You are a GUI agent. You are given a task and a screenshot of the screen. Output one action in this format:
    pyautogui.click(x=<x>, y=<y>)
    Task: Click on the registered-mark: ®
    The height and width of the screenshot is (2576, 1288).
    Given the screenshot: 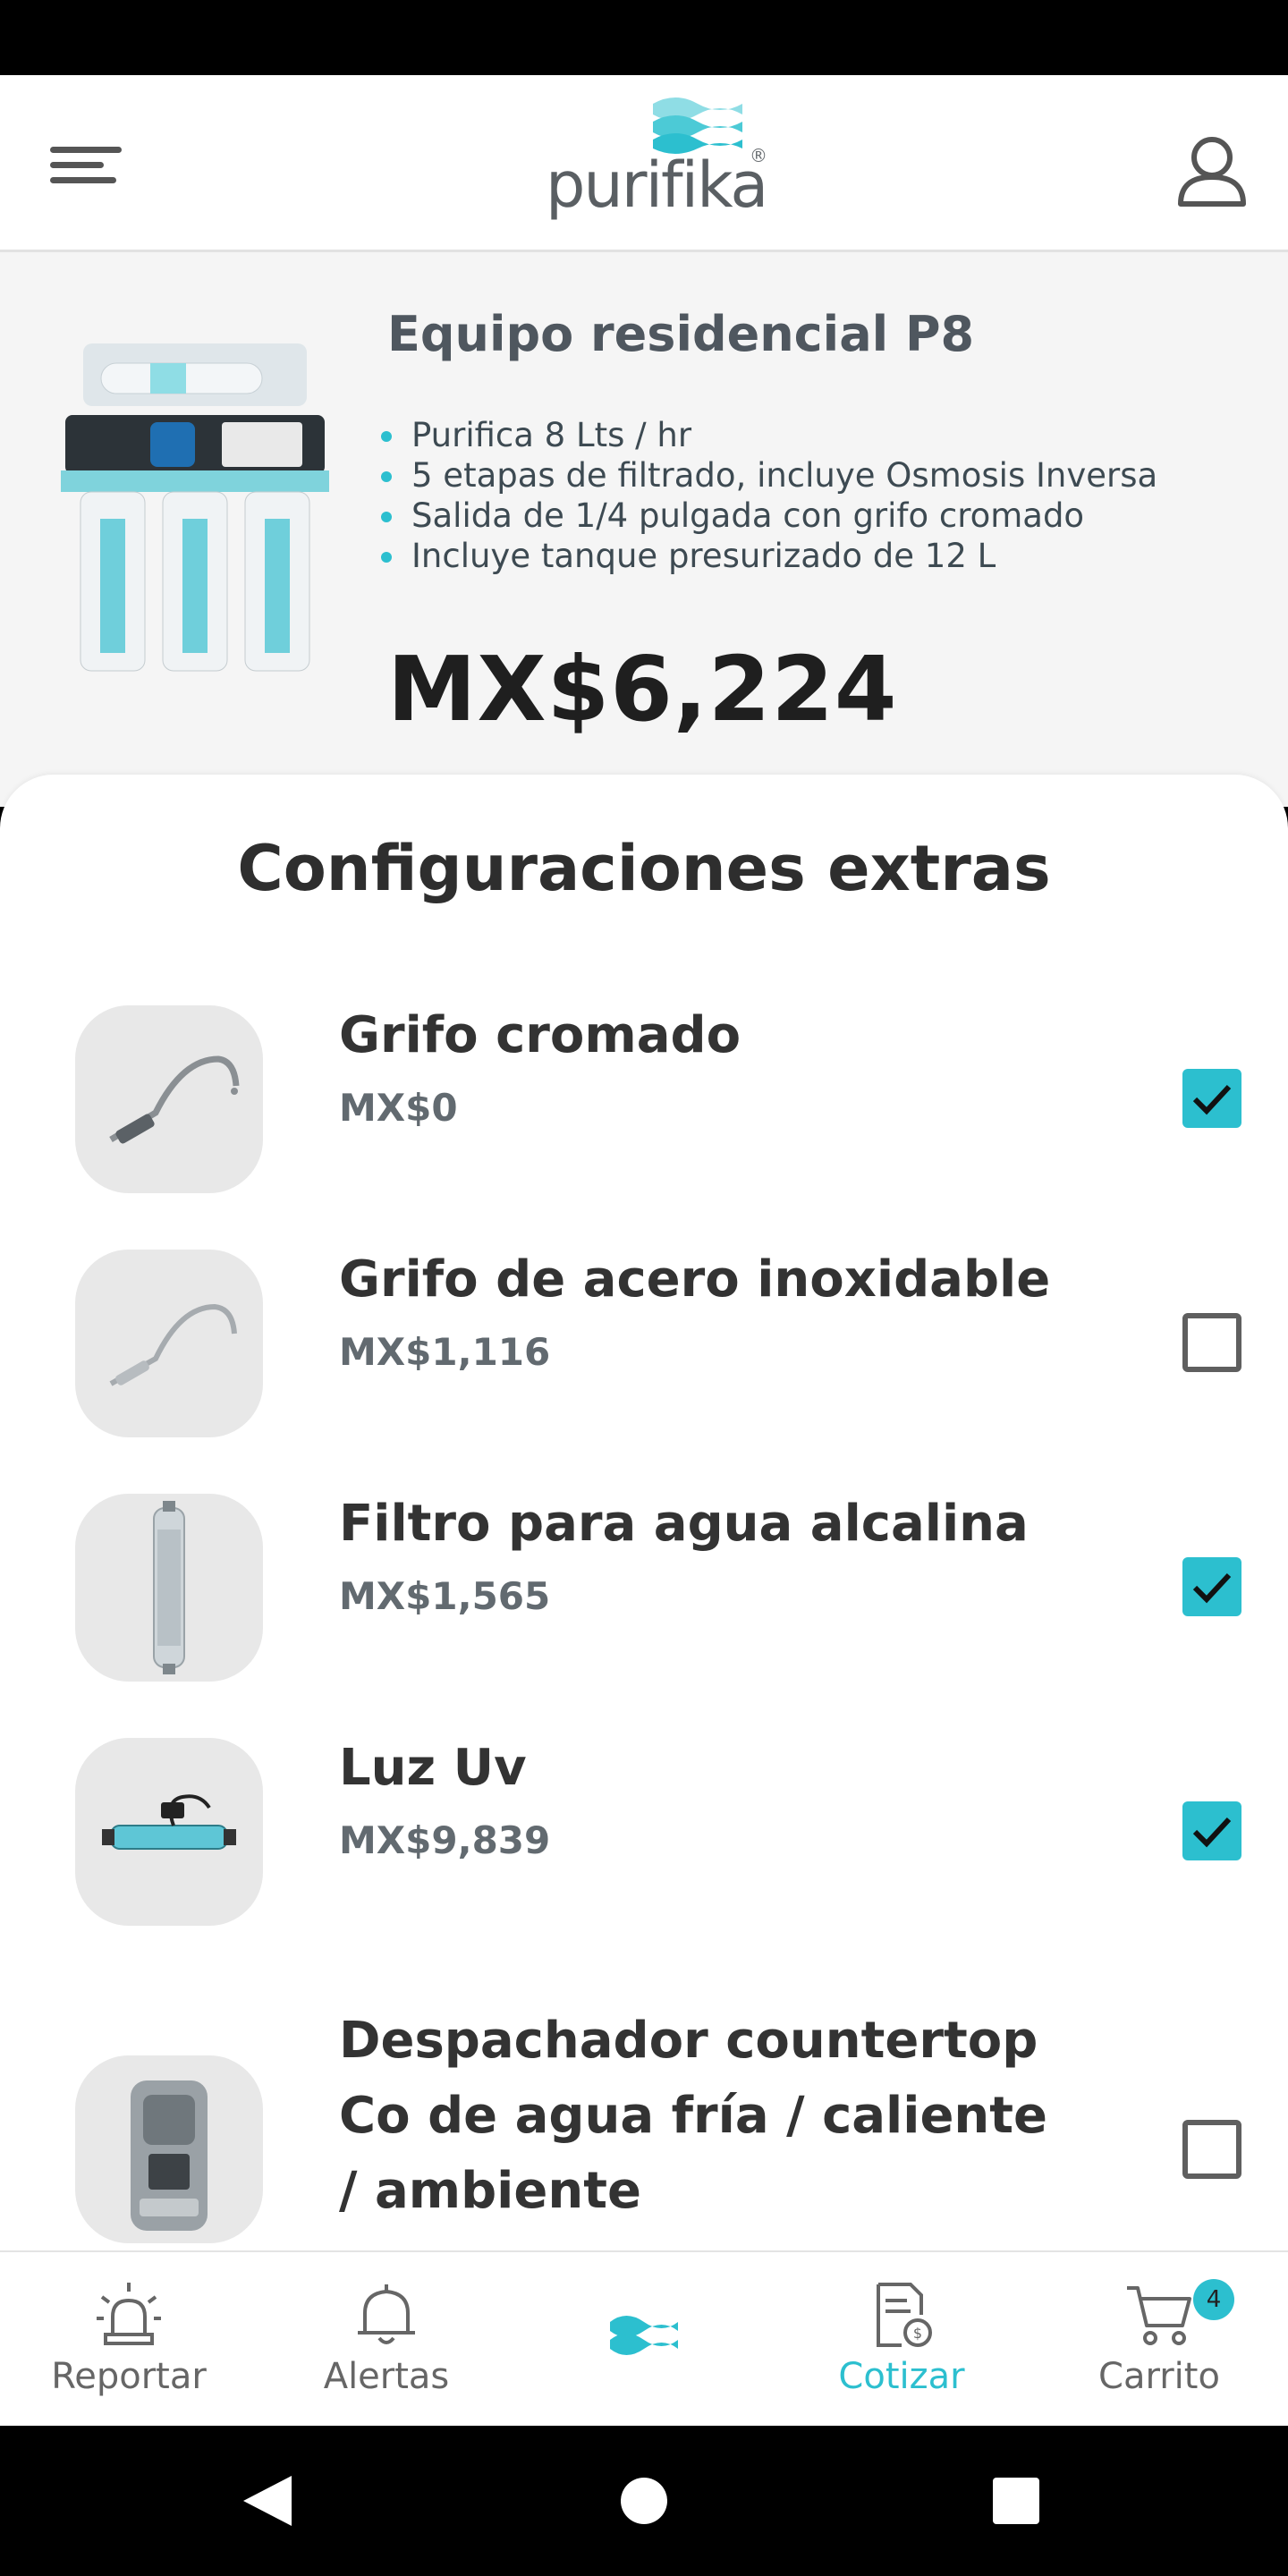 What is the action you would take?
    pyautogui.click(x=758, y=155)
    